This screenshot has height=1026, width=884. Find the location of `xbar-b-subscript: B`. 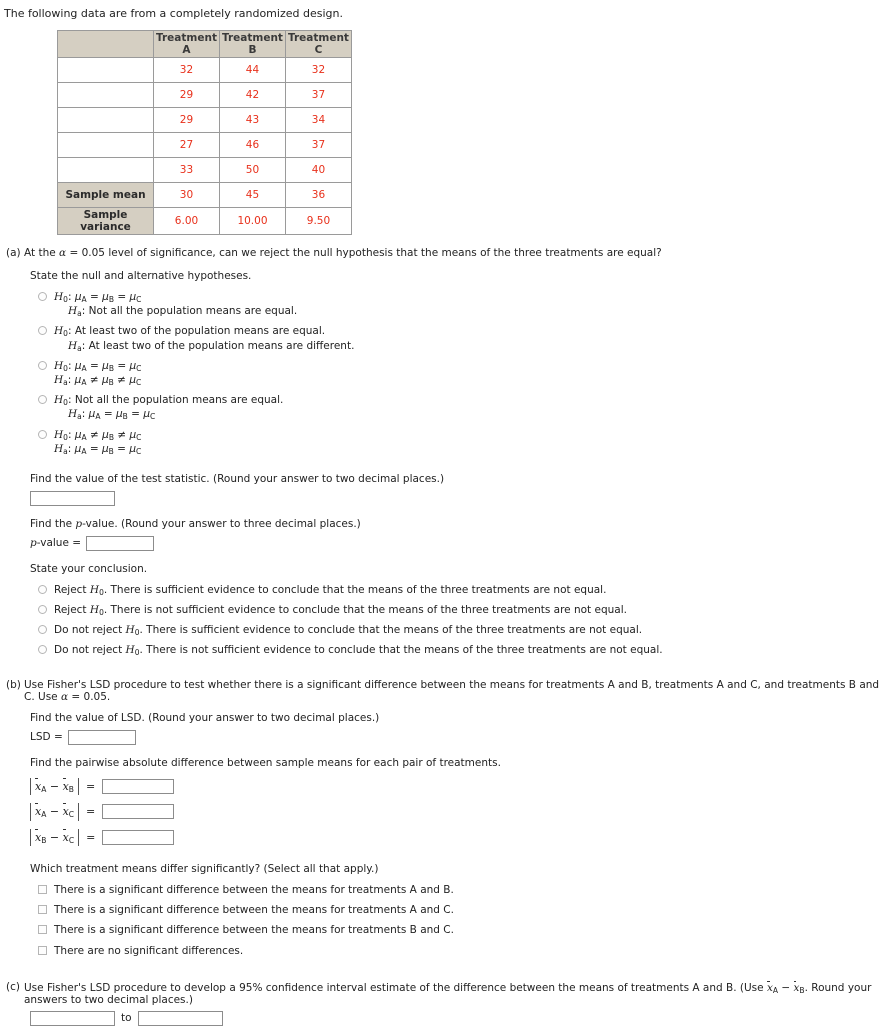

xbar-b-subscript: B is located at coordinates (802, 990).